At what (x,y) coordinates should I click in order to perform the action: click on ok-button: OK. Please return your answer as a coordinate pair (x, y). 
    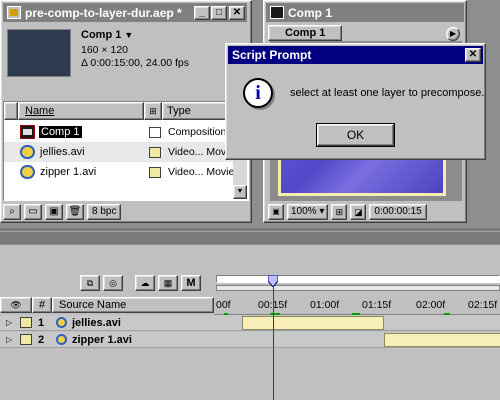
    Looking at the image, I should click on (355, 135).